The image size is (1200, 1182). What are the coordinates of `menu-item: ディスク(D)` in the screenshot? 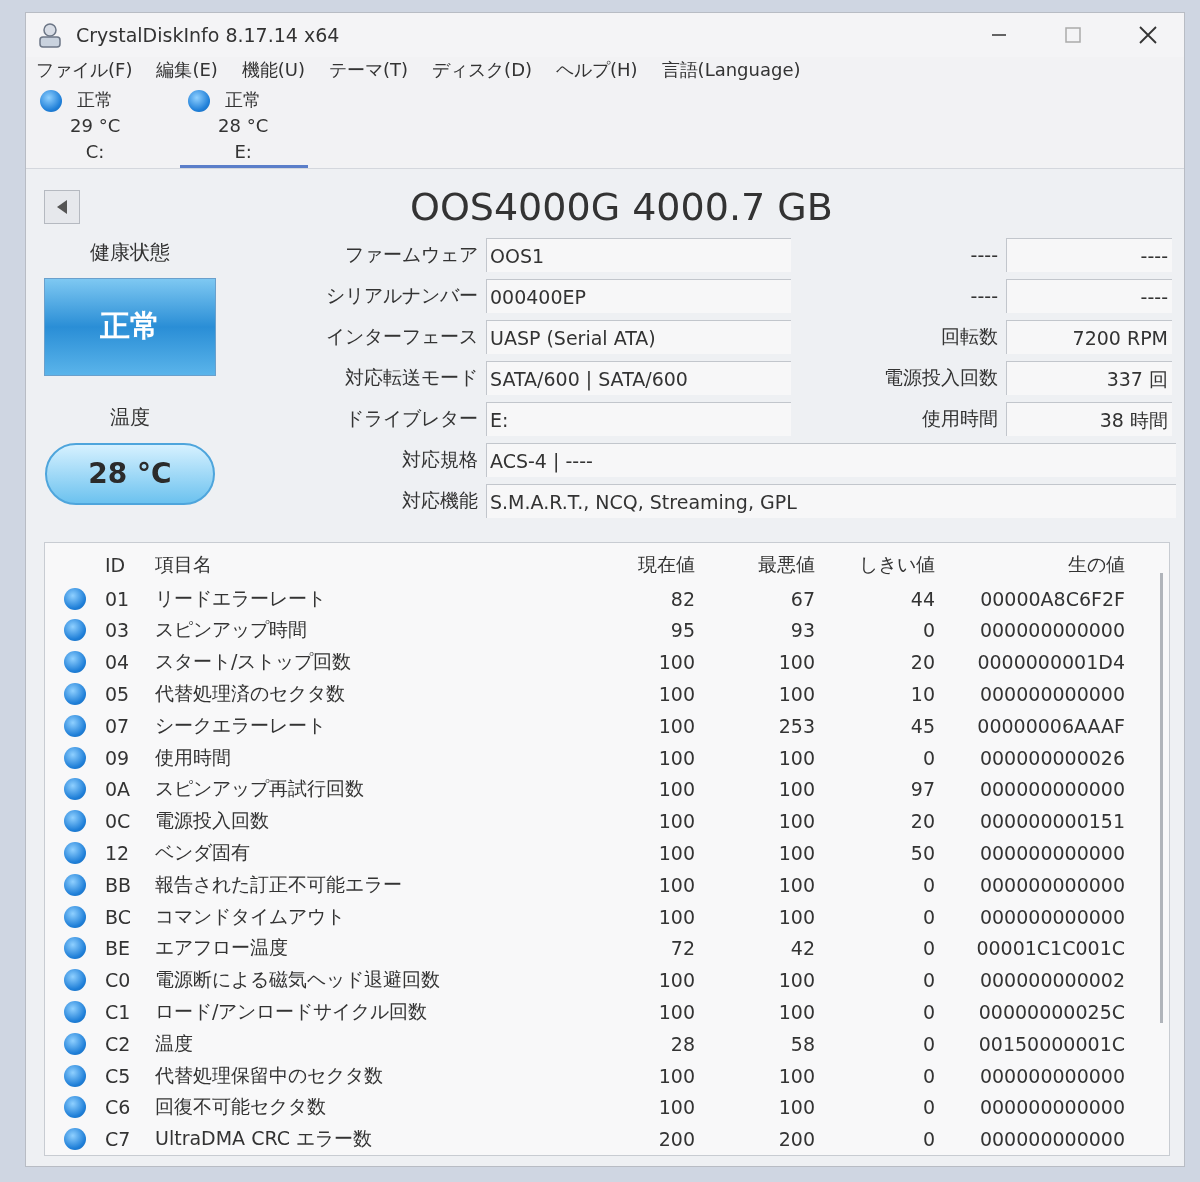 It's located at (482, 69).